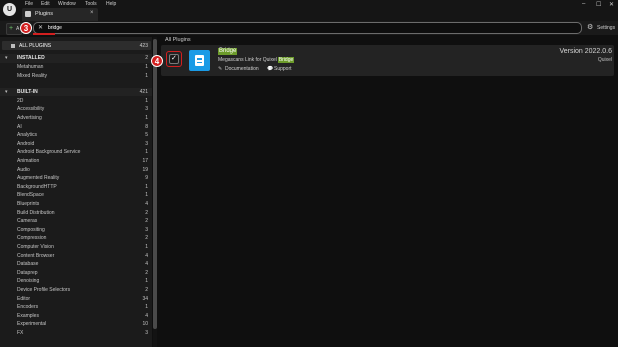  What do you see at coordinates (28, 315) in the screenshot?
I see `sidebar-item-label: Examples` at bounding box center [28, 315].